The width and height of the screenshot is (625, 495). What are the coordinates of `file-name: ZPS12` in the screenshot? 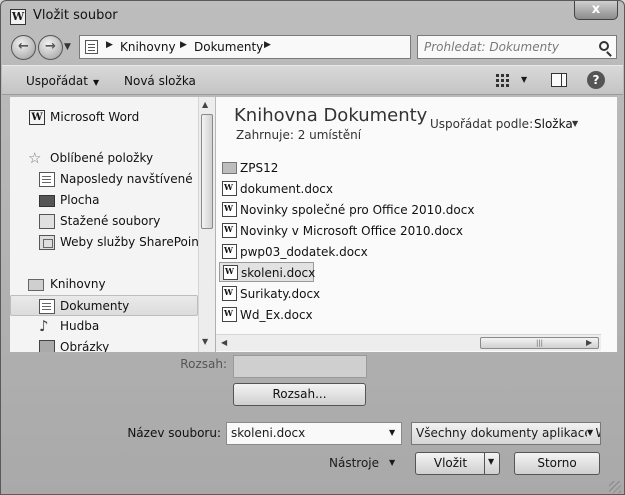 It's located at (259, 168).